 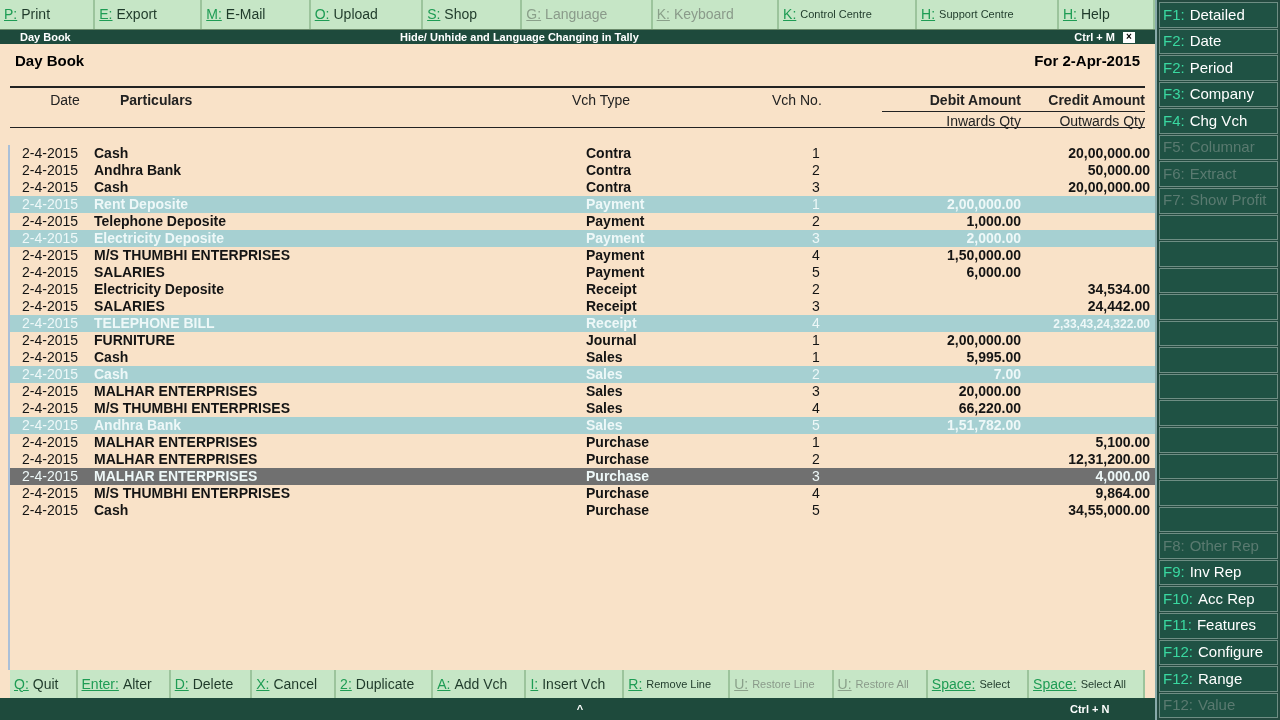 What do you see at coordinates (1122, 442) in the screenshot?
I see `credit-cell-text: 5,100.00` at bounding box center [1122, 442].